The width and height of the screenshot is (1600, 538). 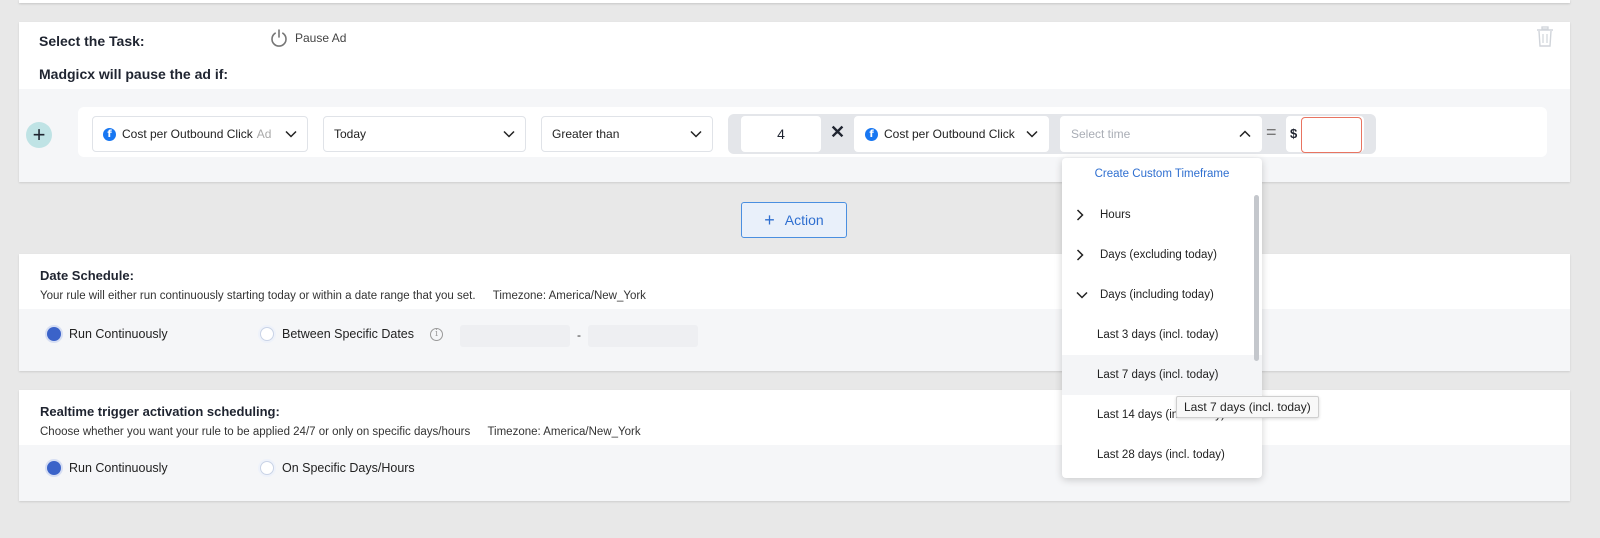 I want to click on power-icon, so click(x=279, y=38).